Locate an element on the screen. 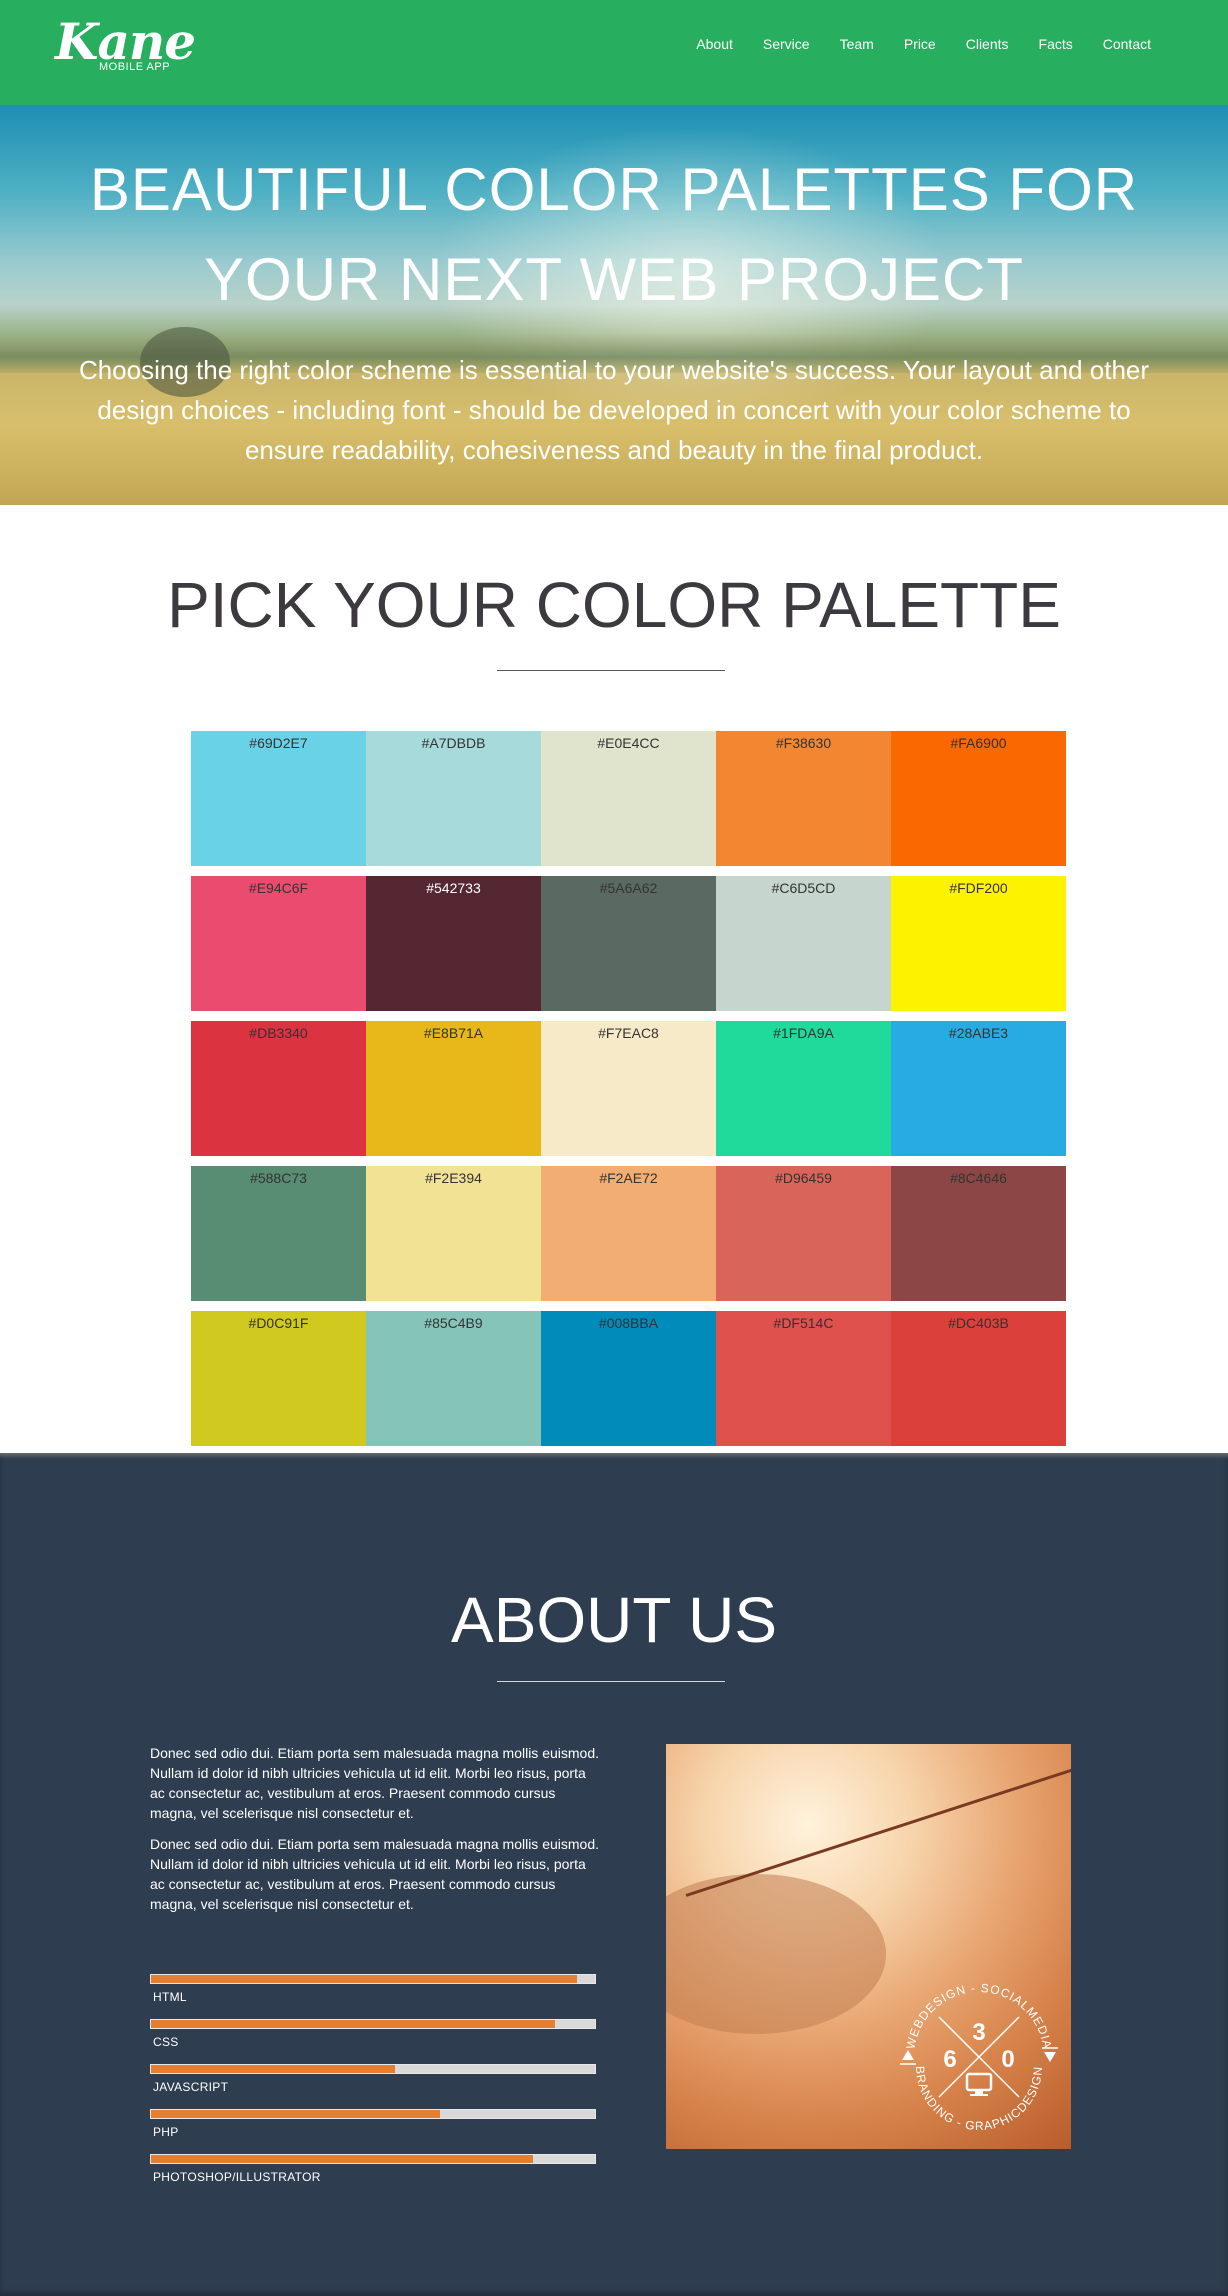 This screenshot has width=1228, height=2296. color-swatch: #588C73 is located at coordinates (278, 1233).